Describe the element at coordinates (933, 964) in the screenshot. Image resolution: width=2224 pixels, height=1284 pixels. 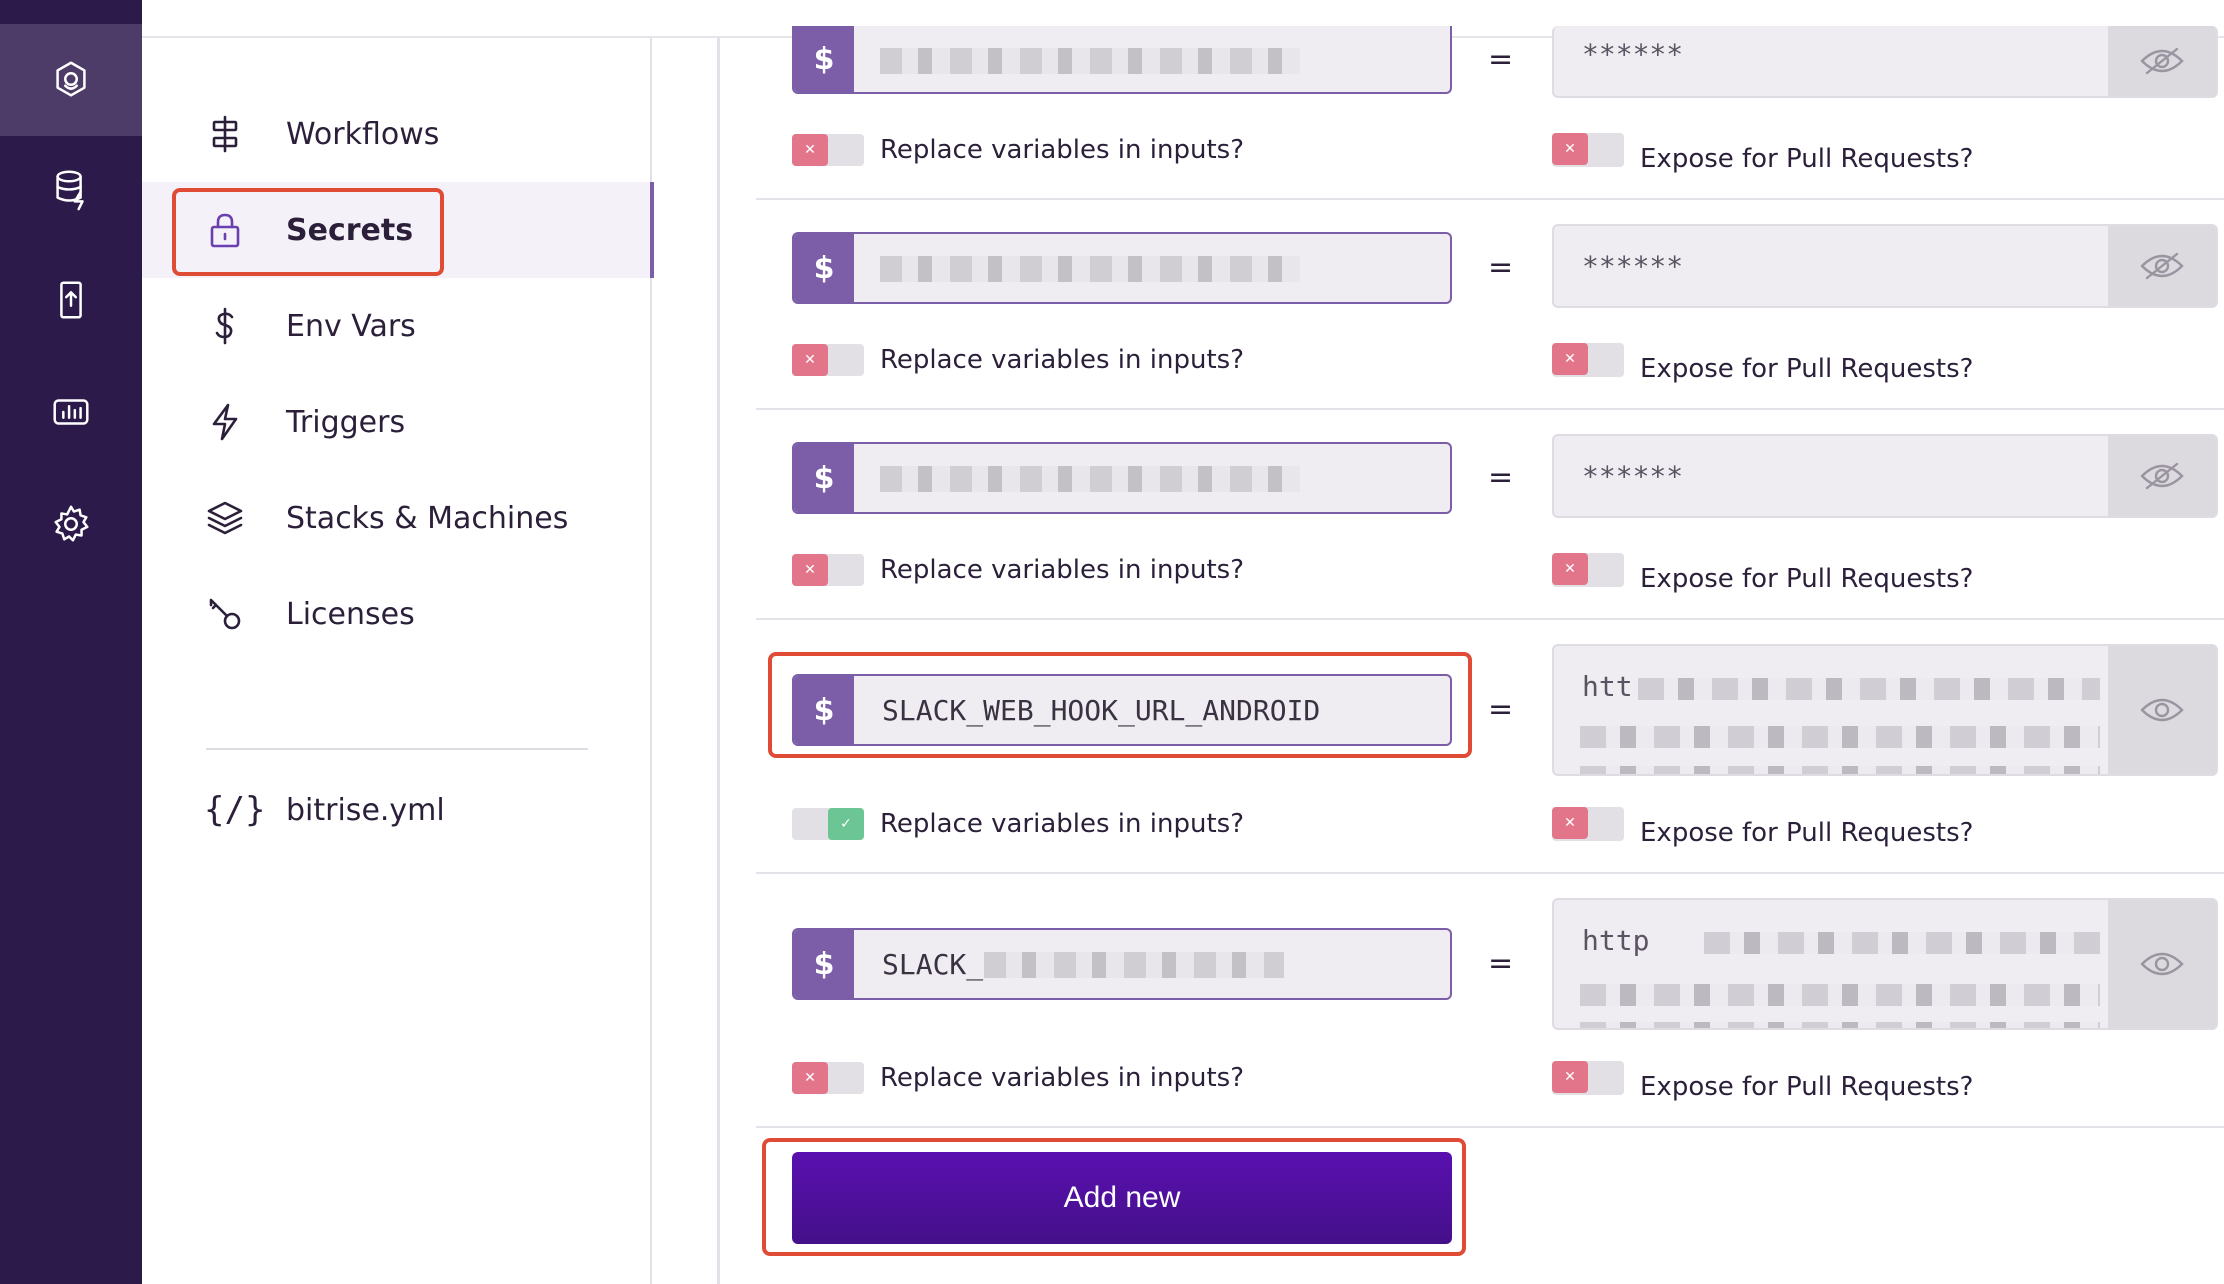
I see `secret-key-text: SLACK_` at that location.